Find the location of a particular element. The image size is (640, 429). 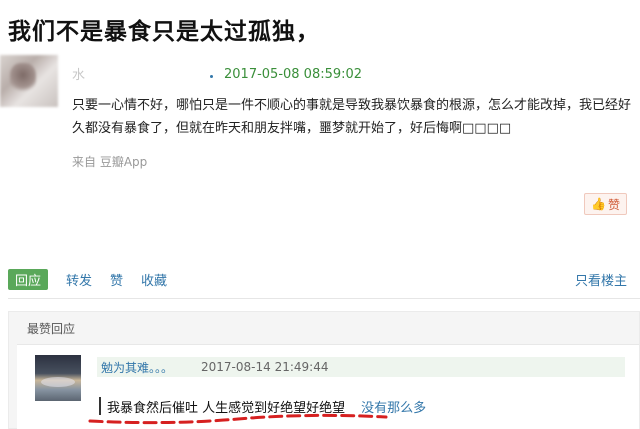

thumbs-up-icon: 👍 is located at coordinates (598, 204).